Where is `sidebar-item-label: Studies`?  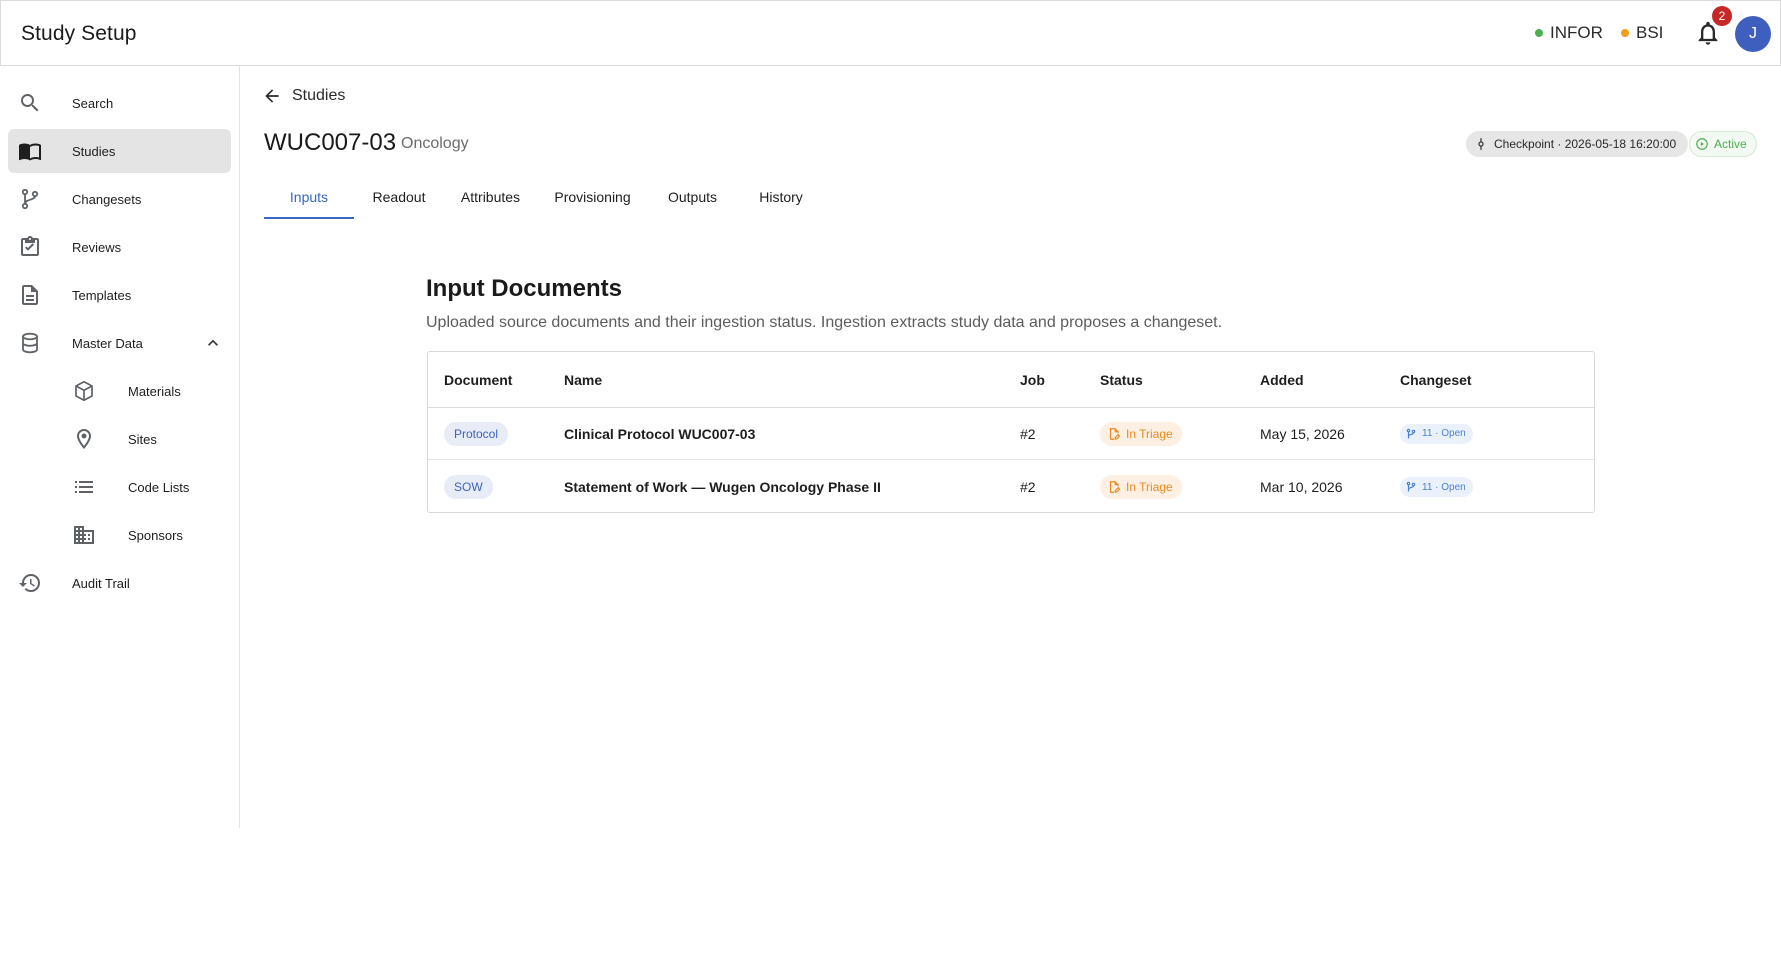 sidebar-item-label: Studies is located at coordinates (94, 151).